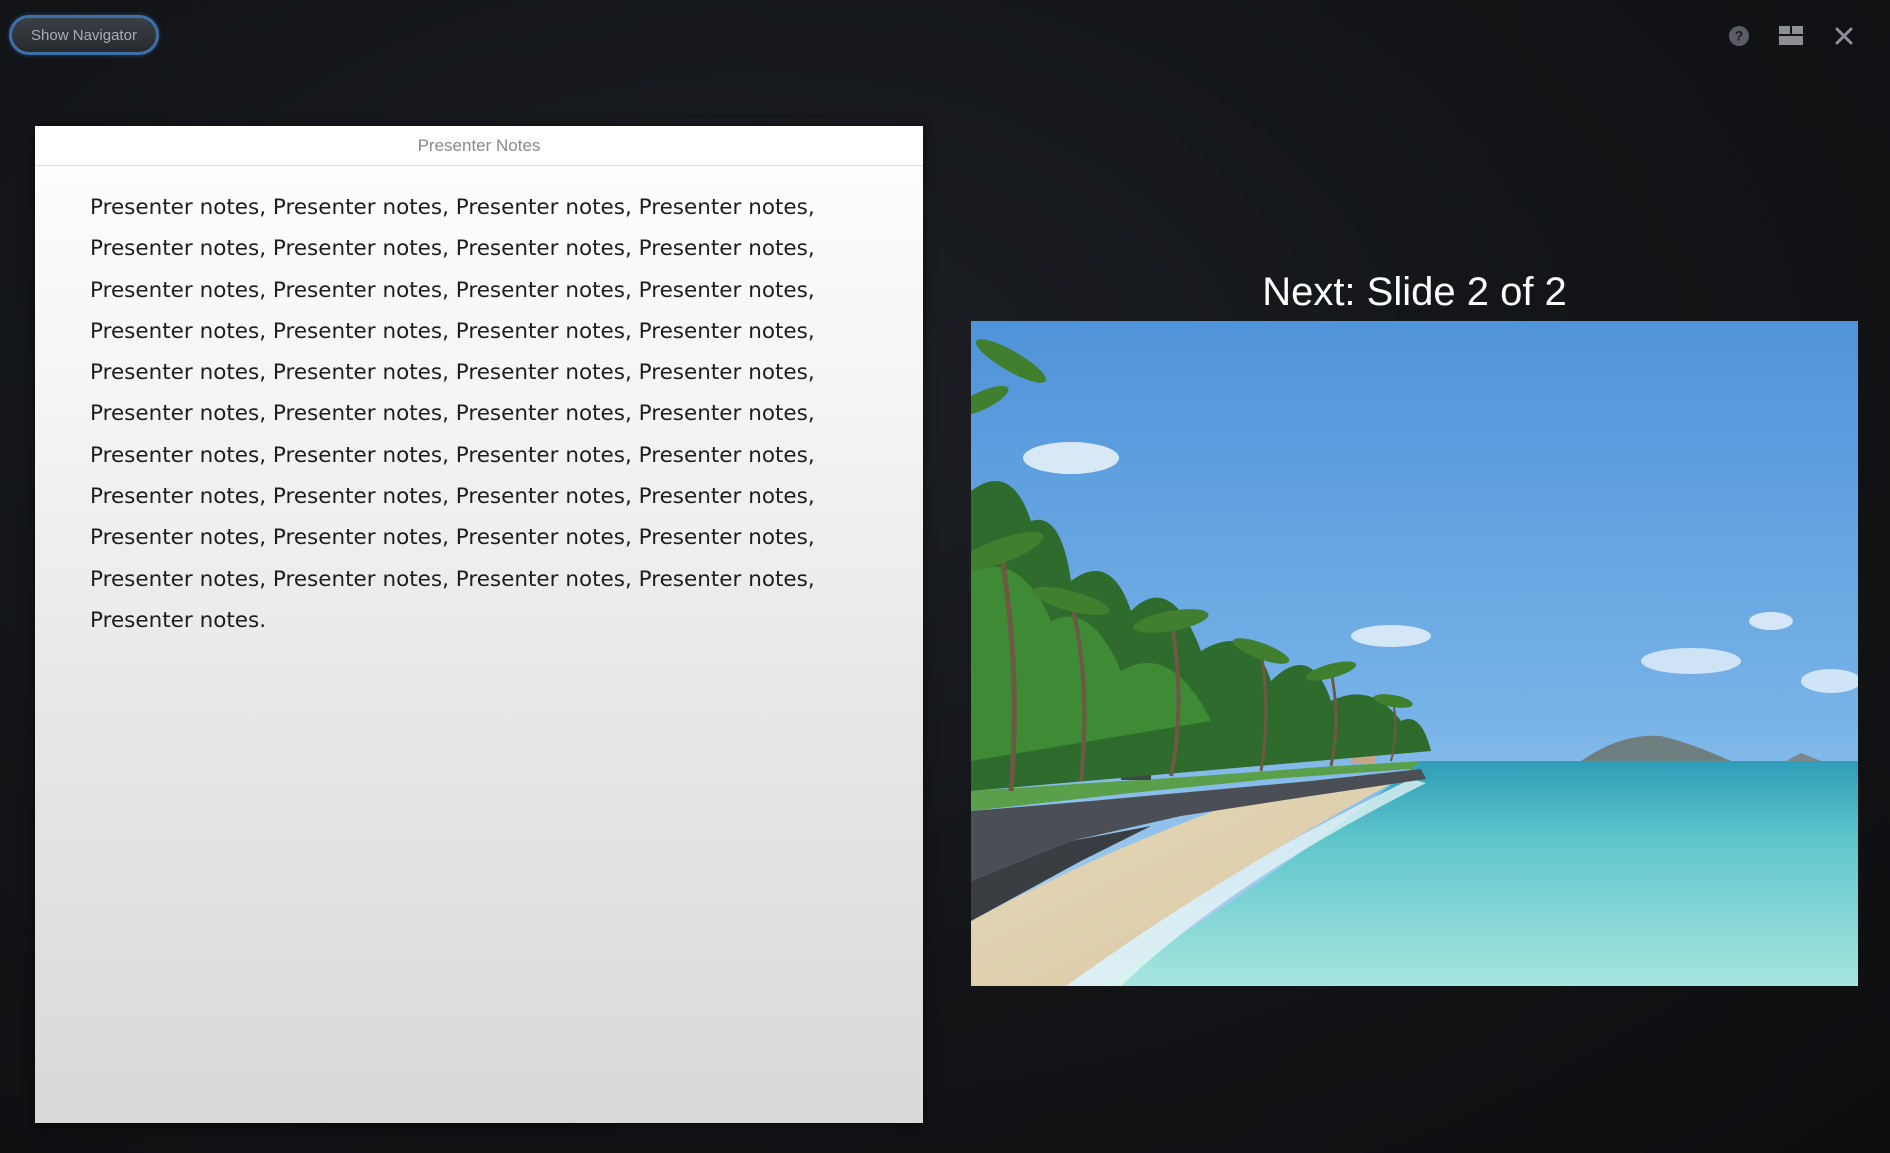 This screenshot has height=1153, width=1890. I want to click on close-icon, so click(1844, 36).